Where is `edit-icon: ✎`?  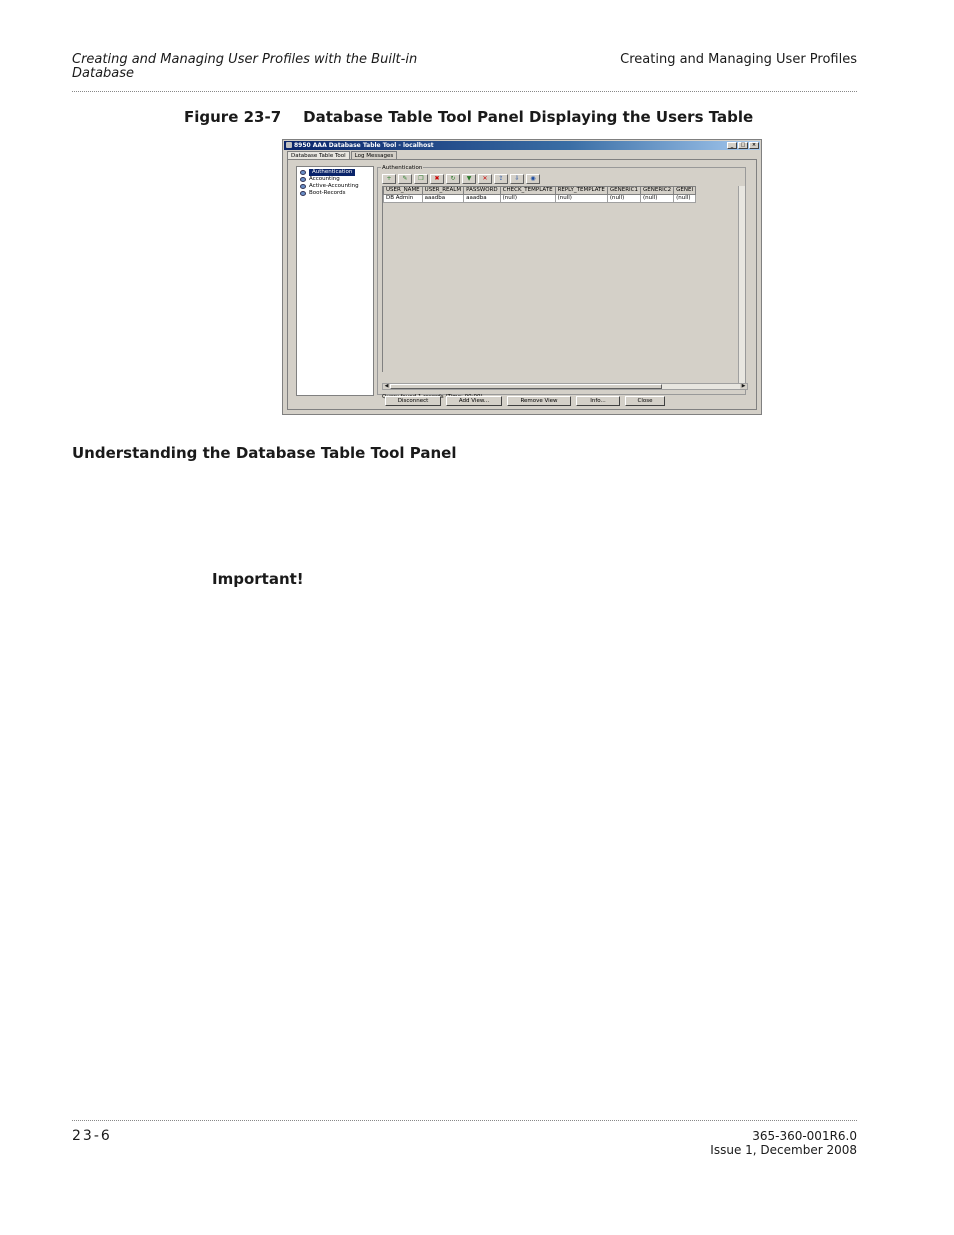
edit-icon: ✎ is located at coordinates (405, 179).